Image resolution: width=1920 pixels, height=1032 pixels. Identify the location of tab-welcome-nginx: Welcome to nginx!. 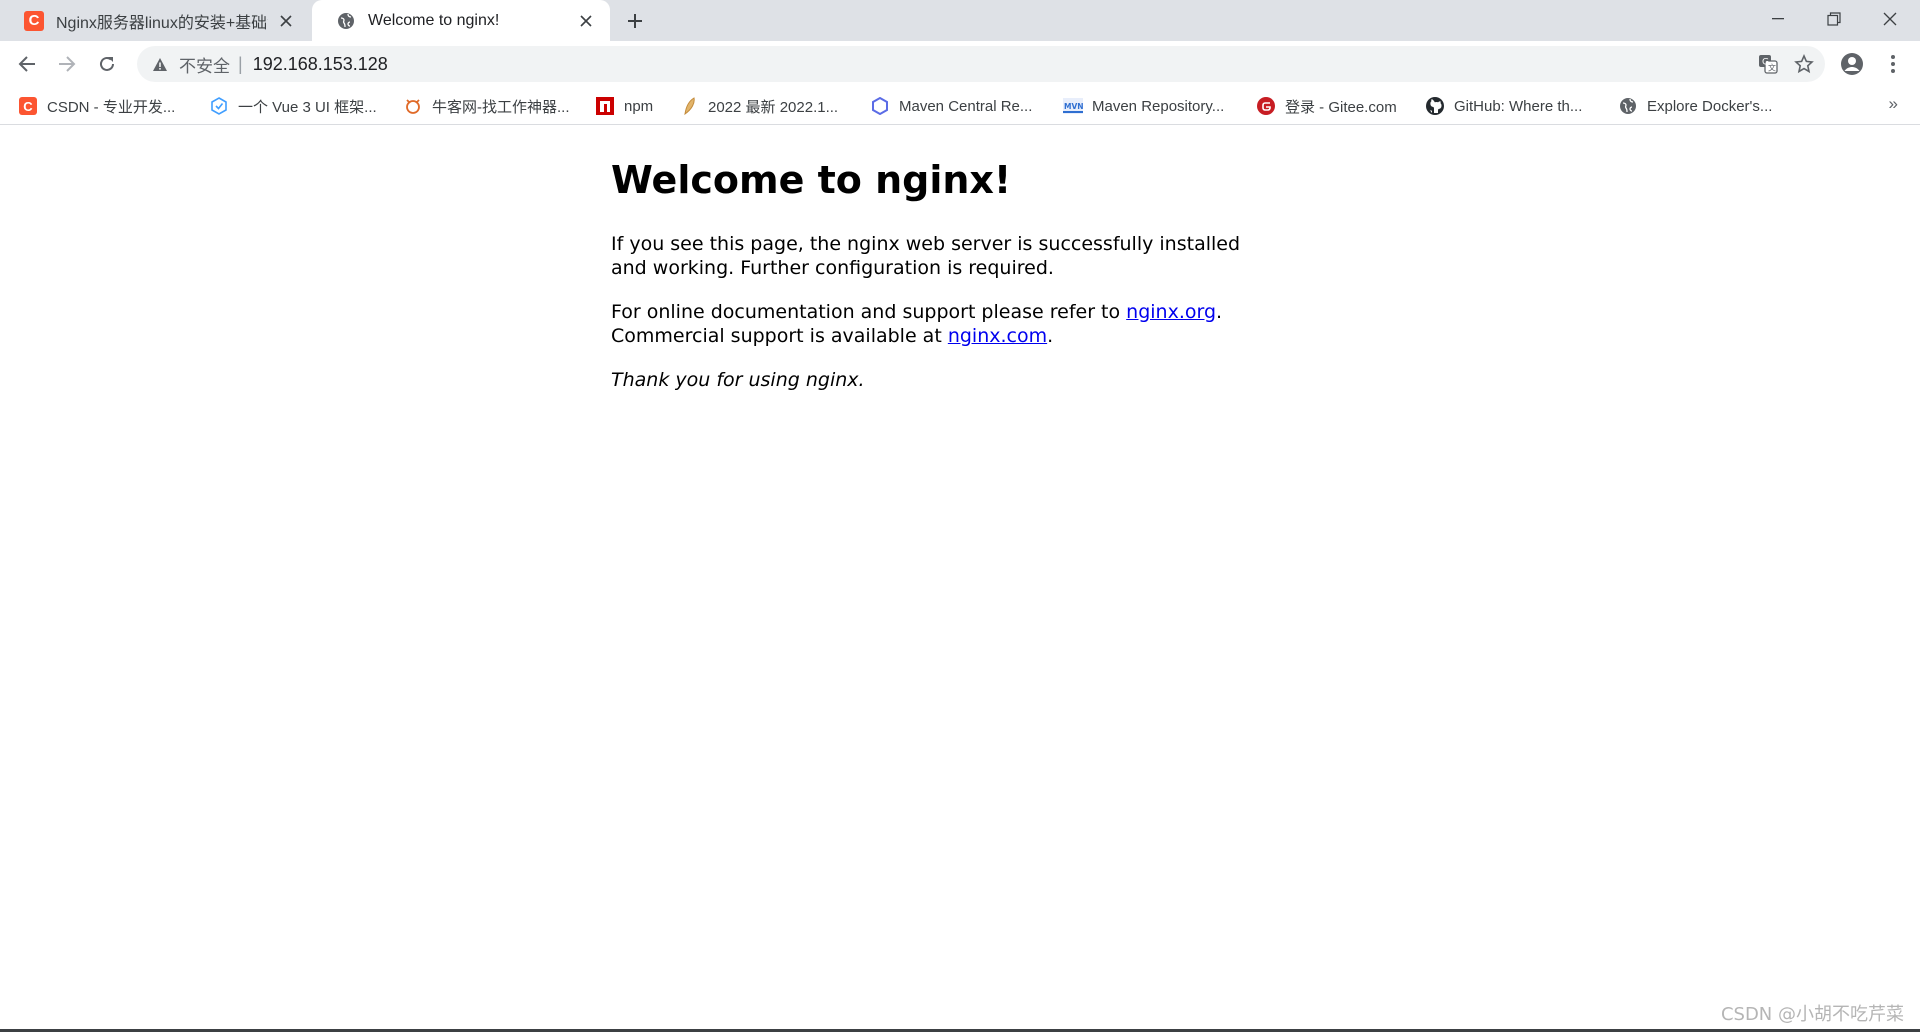
(461, 20).